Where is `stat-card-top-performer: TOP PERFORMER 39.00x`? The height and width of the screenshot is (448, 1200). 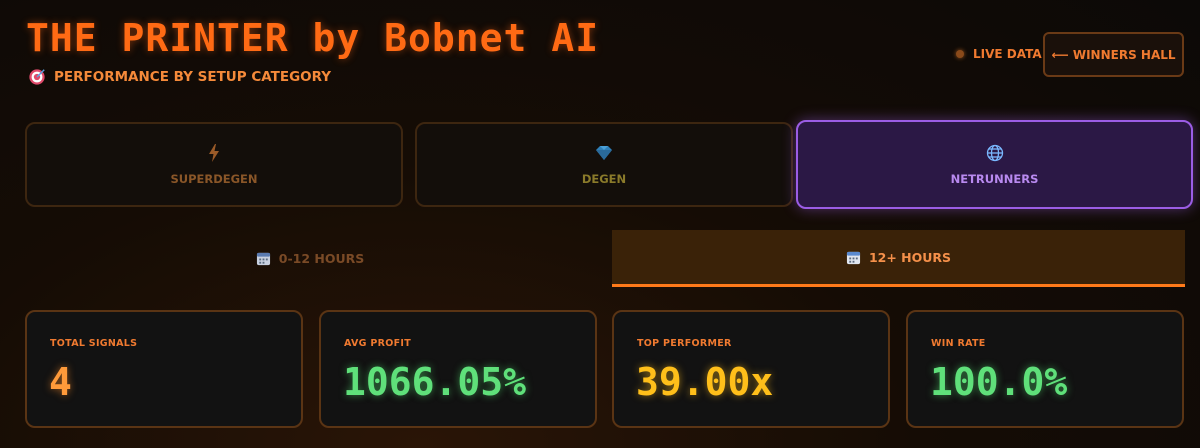
stat-card-top-performer: TOP PERFORMER 39.00x is located at coordinates (751, 369).